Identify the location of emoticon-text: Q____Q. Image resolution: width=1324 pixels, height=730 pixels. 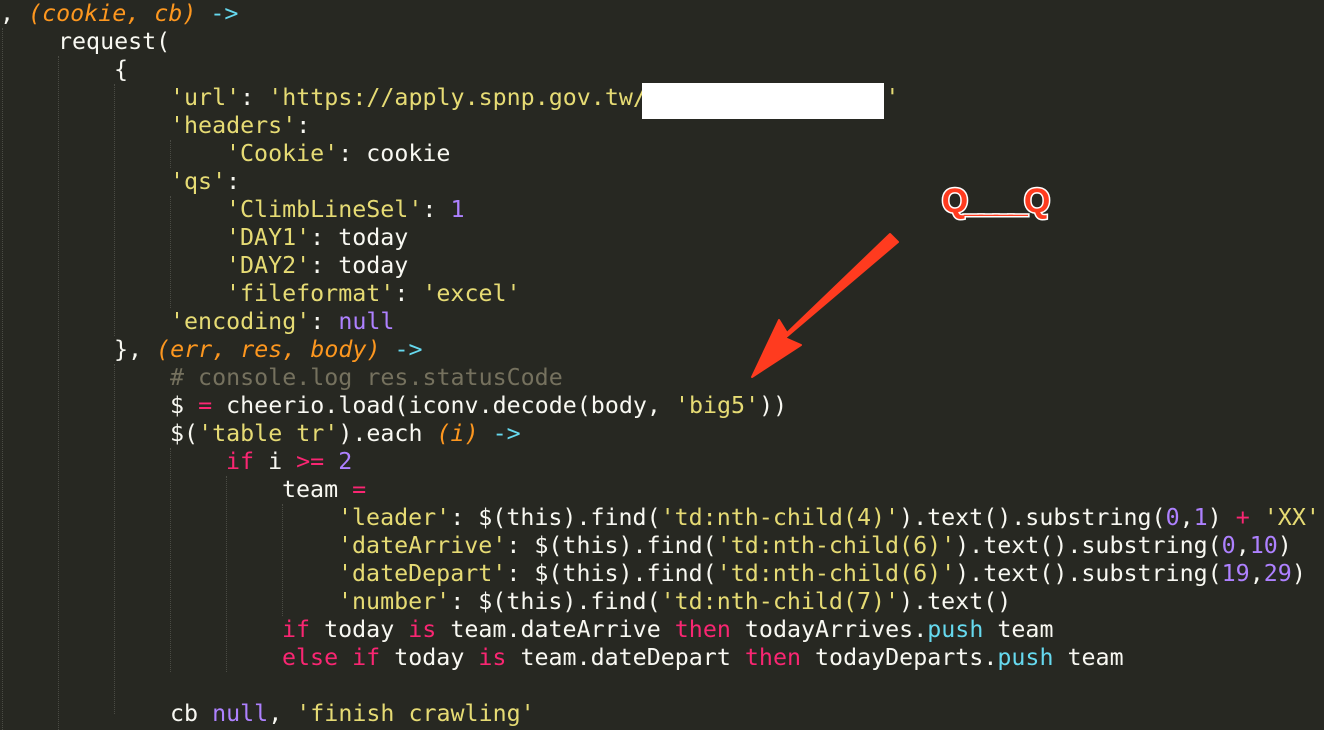
(996, 201).